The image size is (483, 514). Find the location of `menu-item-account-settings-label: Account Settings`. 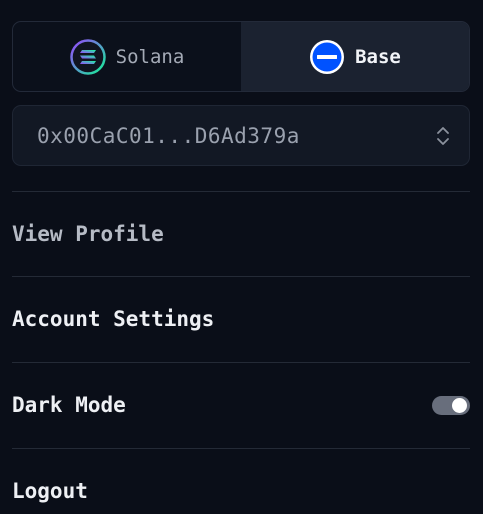

menu-item-account-settings-label: Account Settings is located at coordinates (113, 319).